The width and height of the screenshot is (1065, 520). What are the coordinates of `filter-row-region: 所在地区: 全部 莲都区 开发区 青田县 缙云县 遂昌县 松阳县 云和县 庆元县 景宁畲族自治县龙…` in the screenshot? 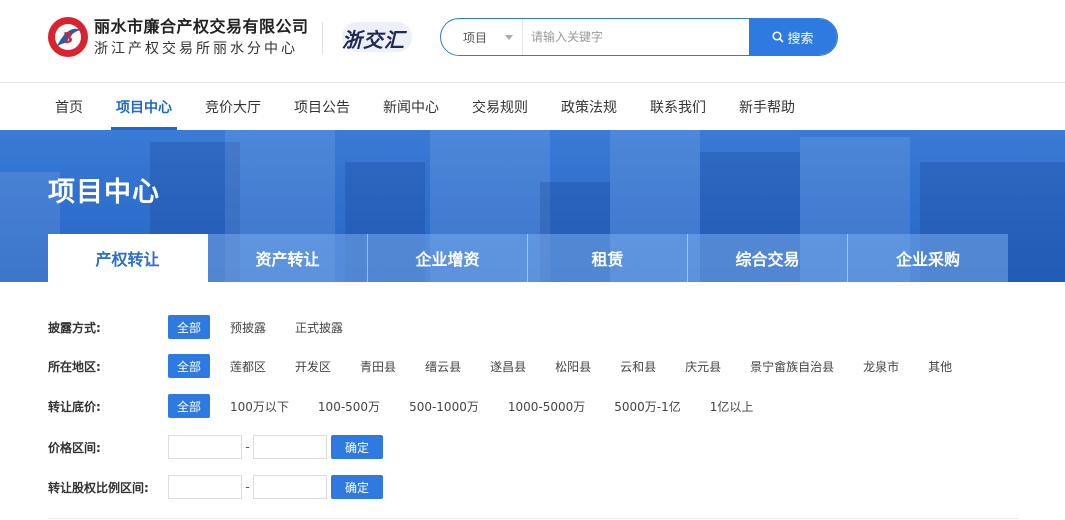 It's located at (510, 366).